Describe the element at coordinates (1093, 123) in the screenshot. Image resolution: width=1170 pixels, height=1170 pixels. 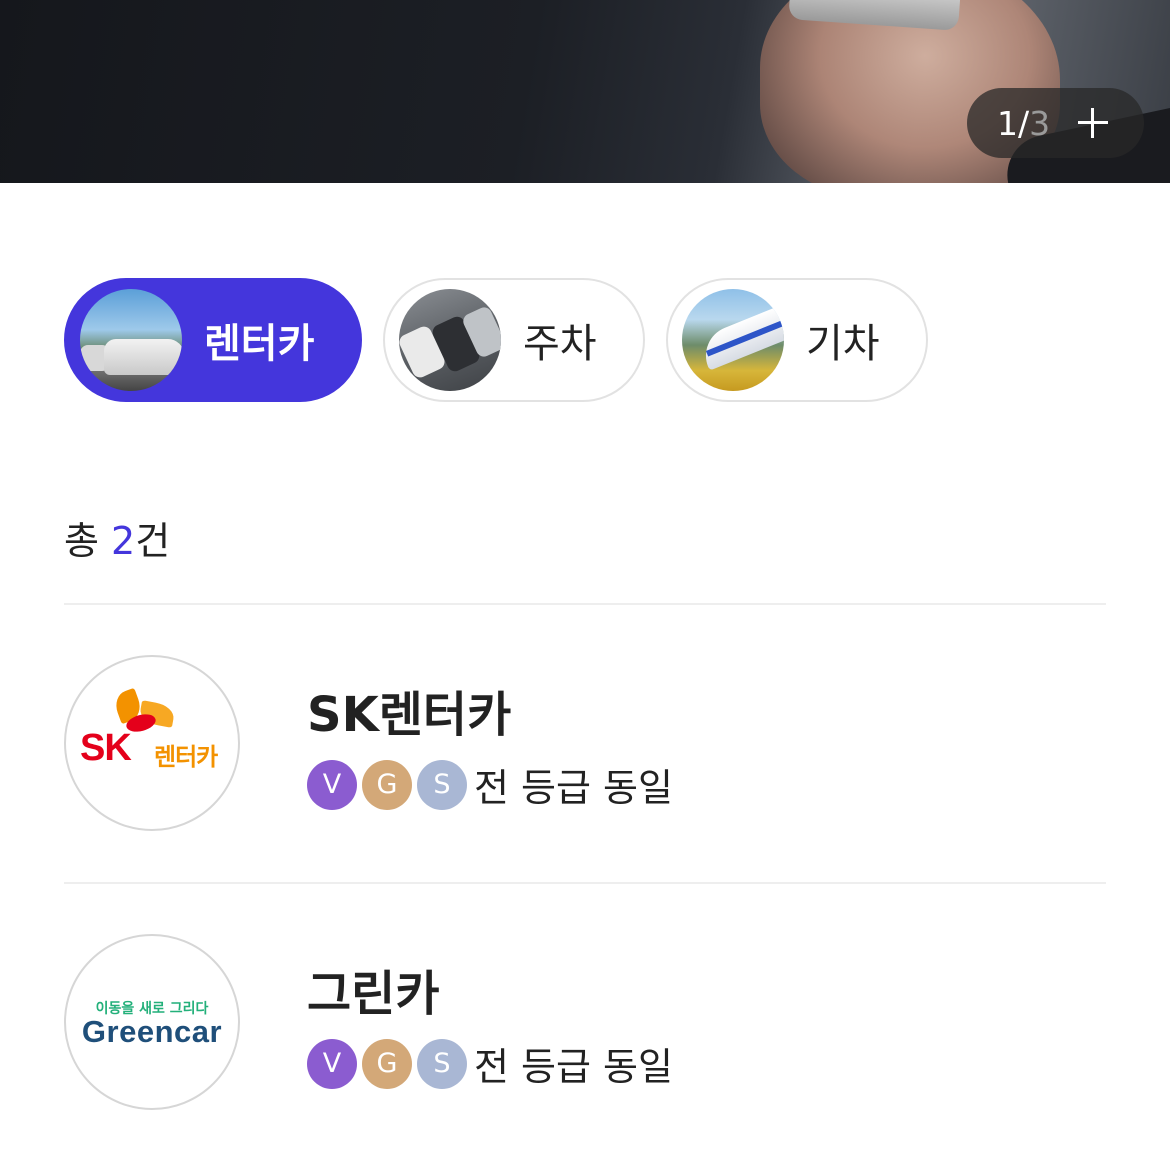
I see `plus-icon` at that location.